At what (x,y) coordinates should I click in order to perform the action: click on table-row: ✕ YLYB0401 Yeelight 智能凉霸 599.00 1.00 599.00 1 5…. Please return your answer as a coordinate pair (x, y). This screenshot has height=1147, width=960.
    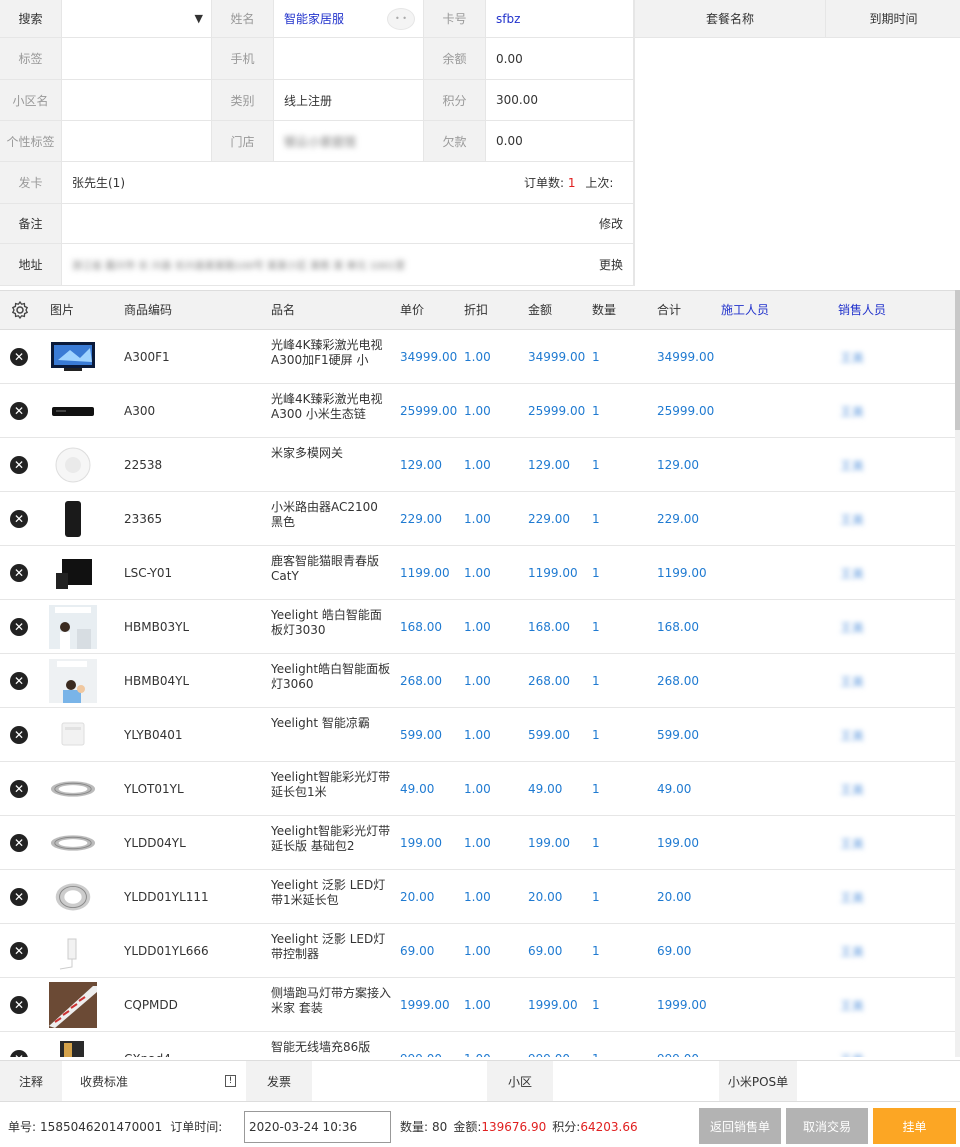
    Looking at the image, I should click on (477, 735).